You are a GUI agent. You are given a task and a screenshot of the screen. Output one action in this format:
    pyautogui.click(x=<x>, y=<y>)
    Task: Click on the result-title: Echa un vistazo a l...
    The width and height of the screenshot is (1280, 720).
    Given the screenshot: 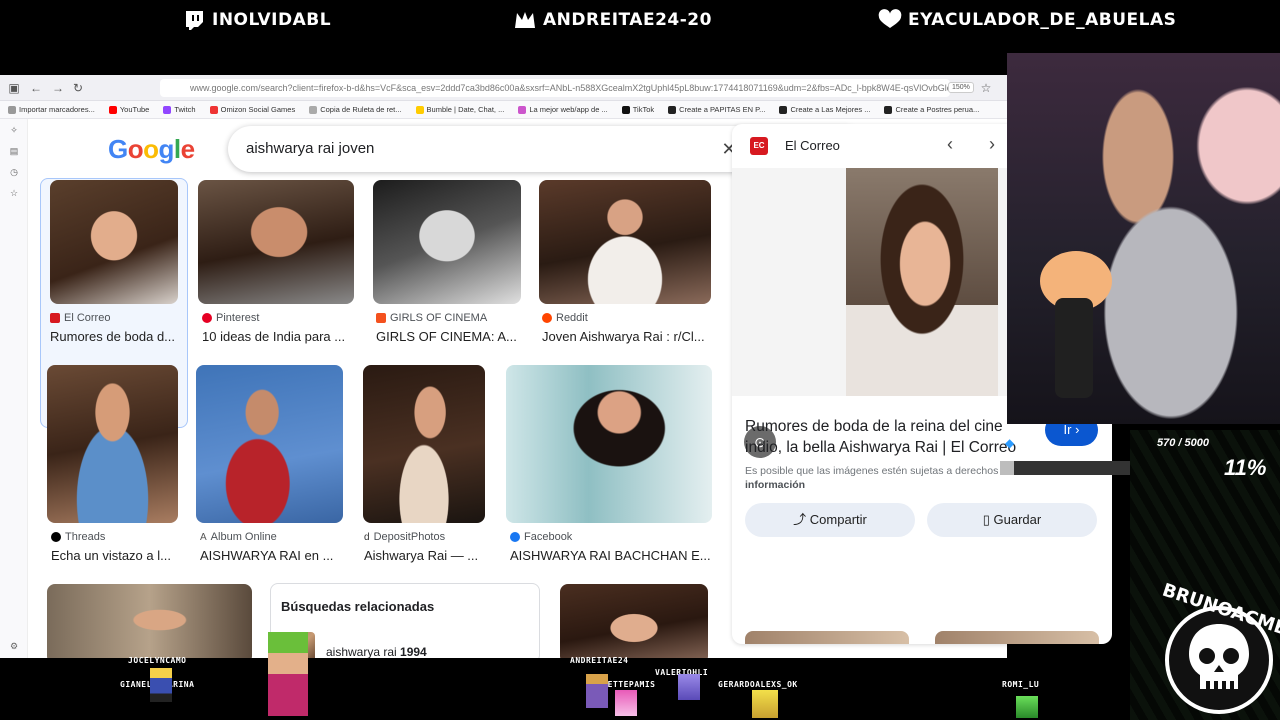 What is the action you would take?
    pyautogui.click(x=111, y=555)
    